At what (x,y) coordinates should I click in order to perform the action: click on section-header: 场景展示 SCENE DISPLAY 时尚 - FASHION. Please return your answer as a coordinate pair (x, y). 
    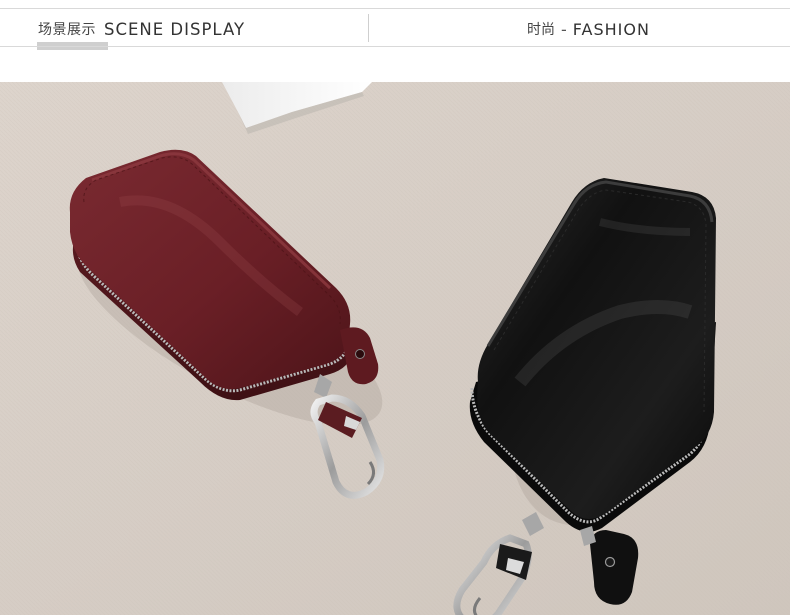
    Looking at the image, I should click on (395, 41).